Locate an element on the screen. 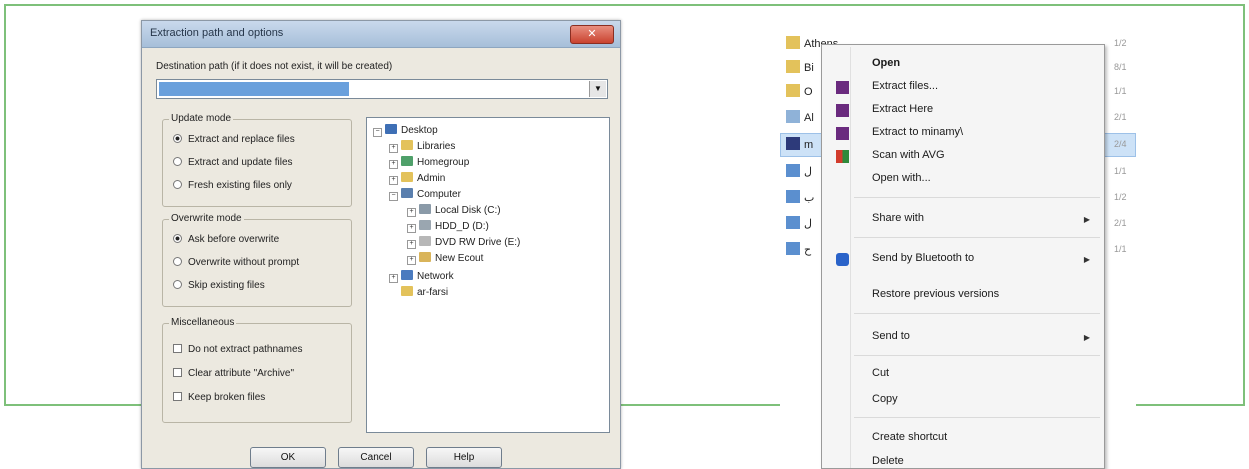  tree-label: Computer is located at coordinates (439, 194).